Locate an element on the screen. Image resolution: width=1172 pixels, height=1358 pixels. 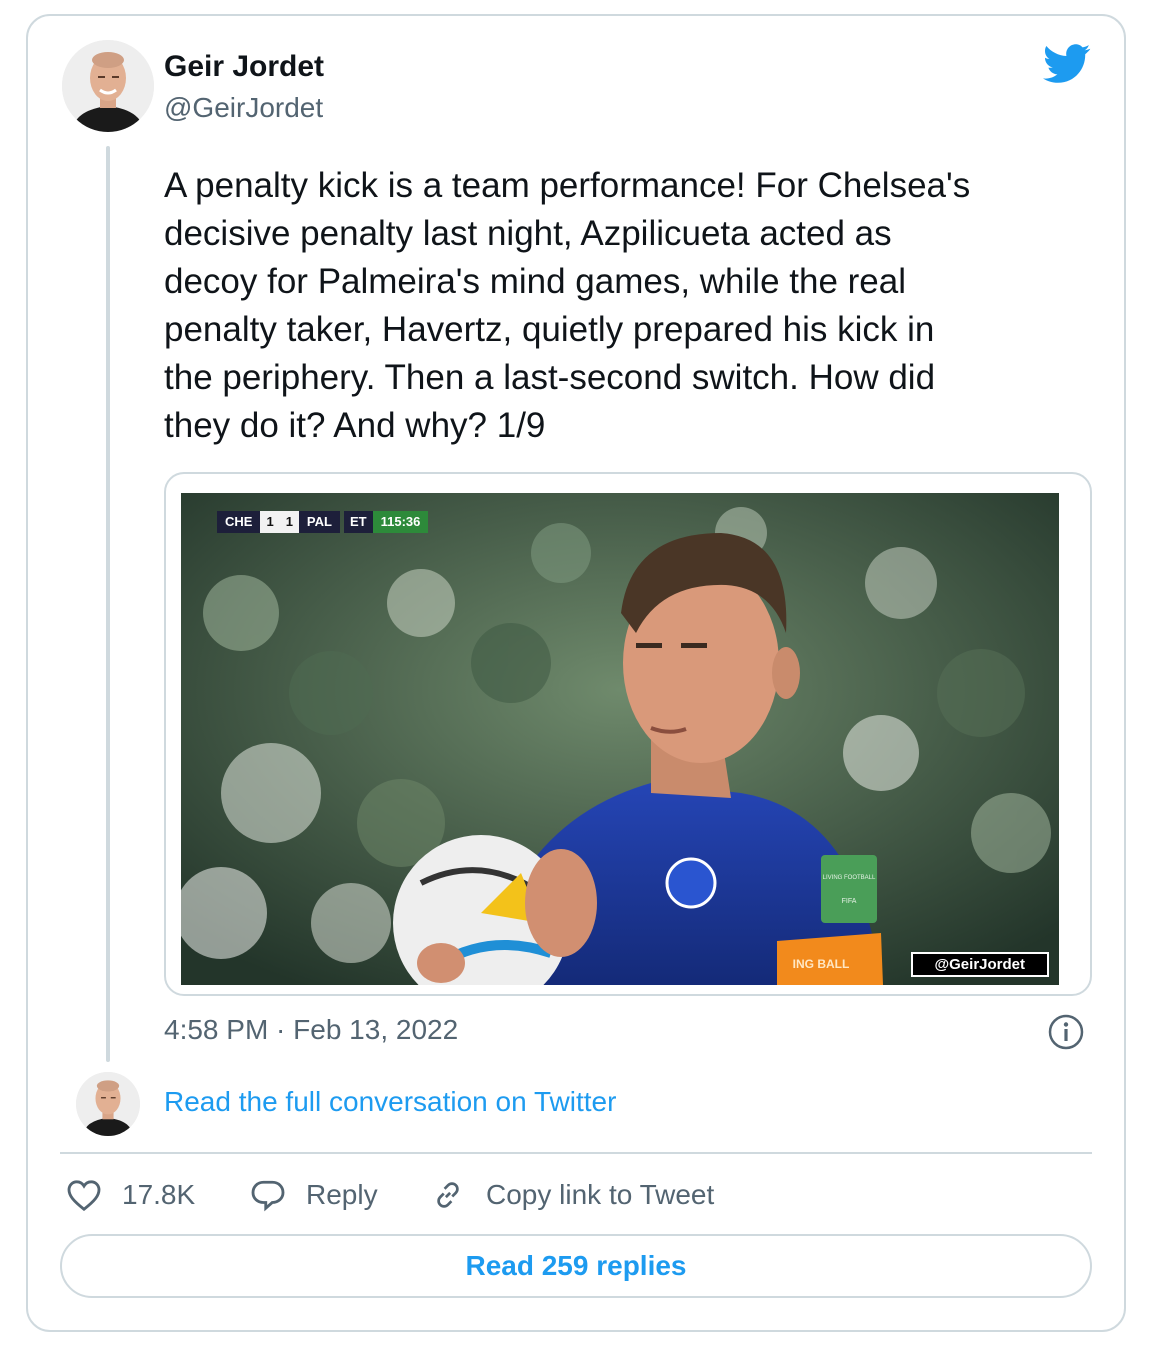
media-watermark: @GeirJordet is located at coordinates (979, 964).